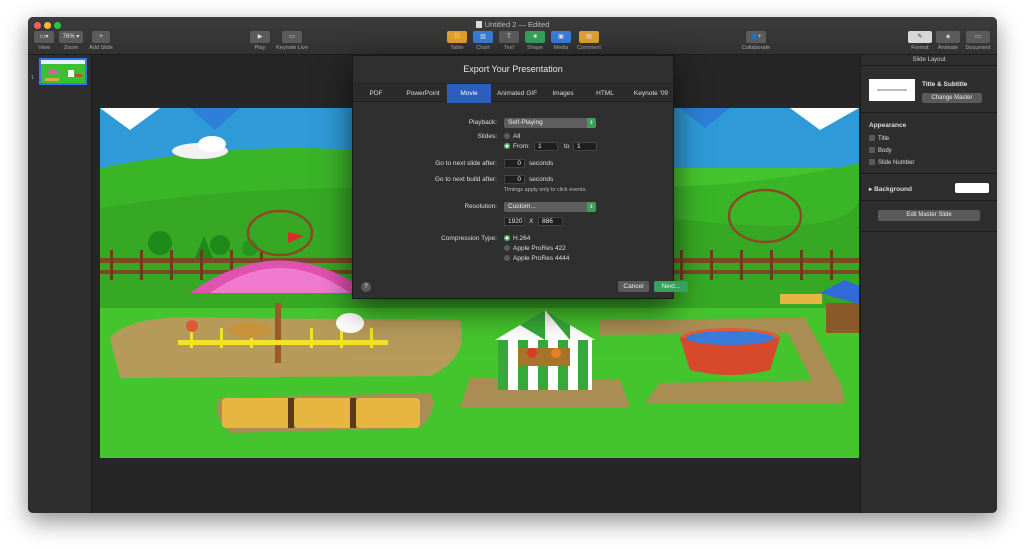 Image resolution: width=1024 pixels, height=549 pixels. Describe the element at coordinates (891, 162) in the screenshot. I see `slide-number-checkbox: Slide Number` at that location.